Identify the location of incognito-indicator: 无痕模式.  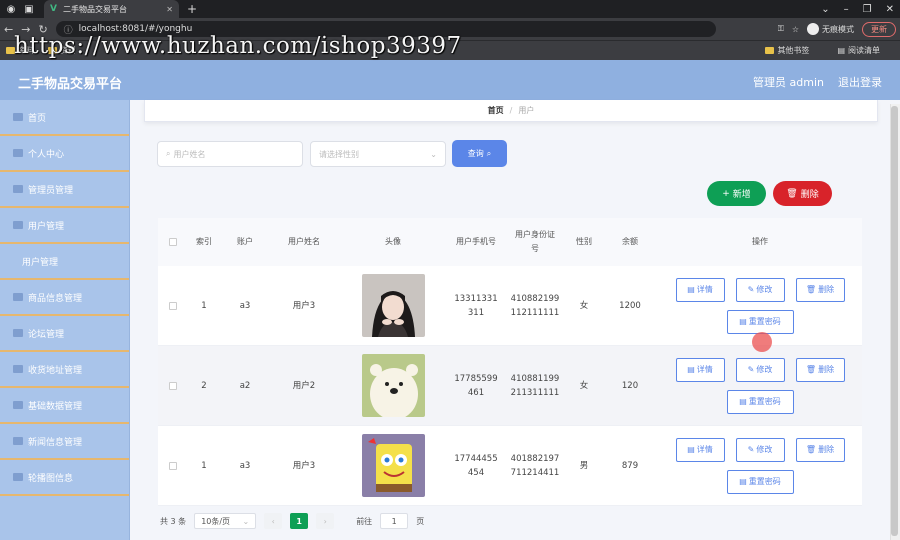
(830, 29).